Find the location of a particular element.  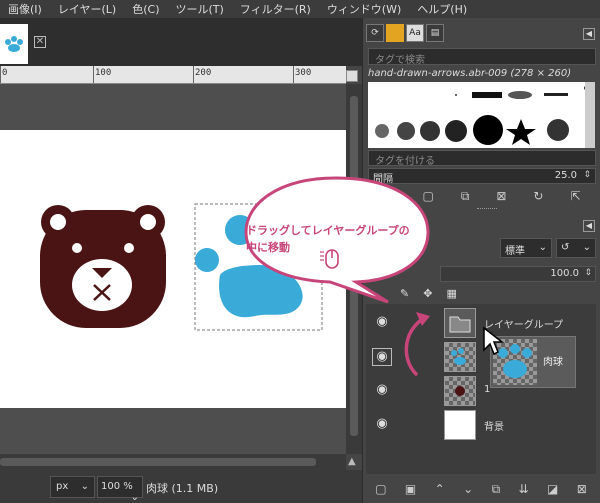

new-layer-icon: ▢ is located at coordinates (380, 489).